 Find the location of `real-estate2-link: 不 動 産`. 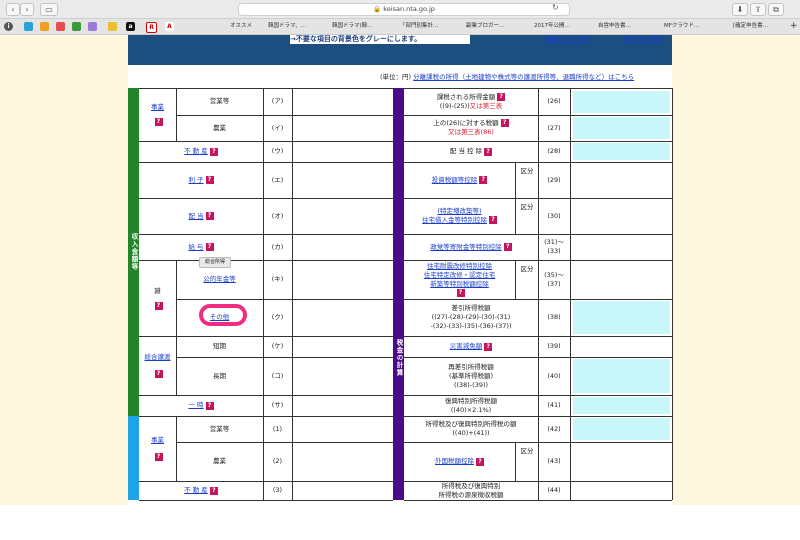

real-estate2-link: 不 動 産 is located at coordinates (196, 490).